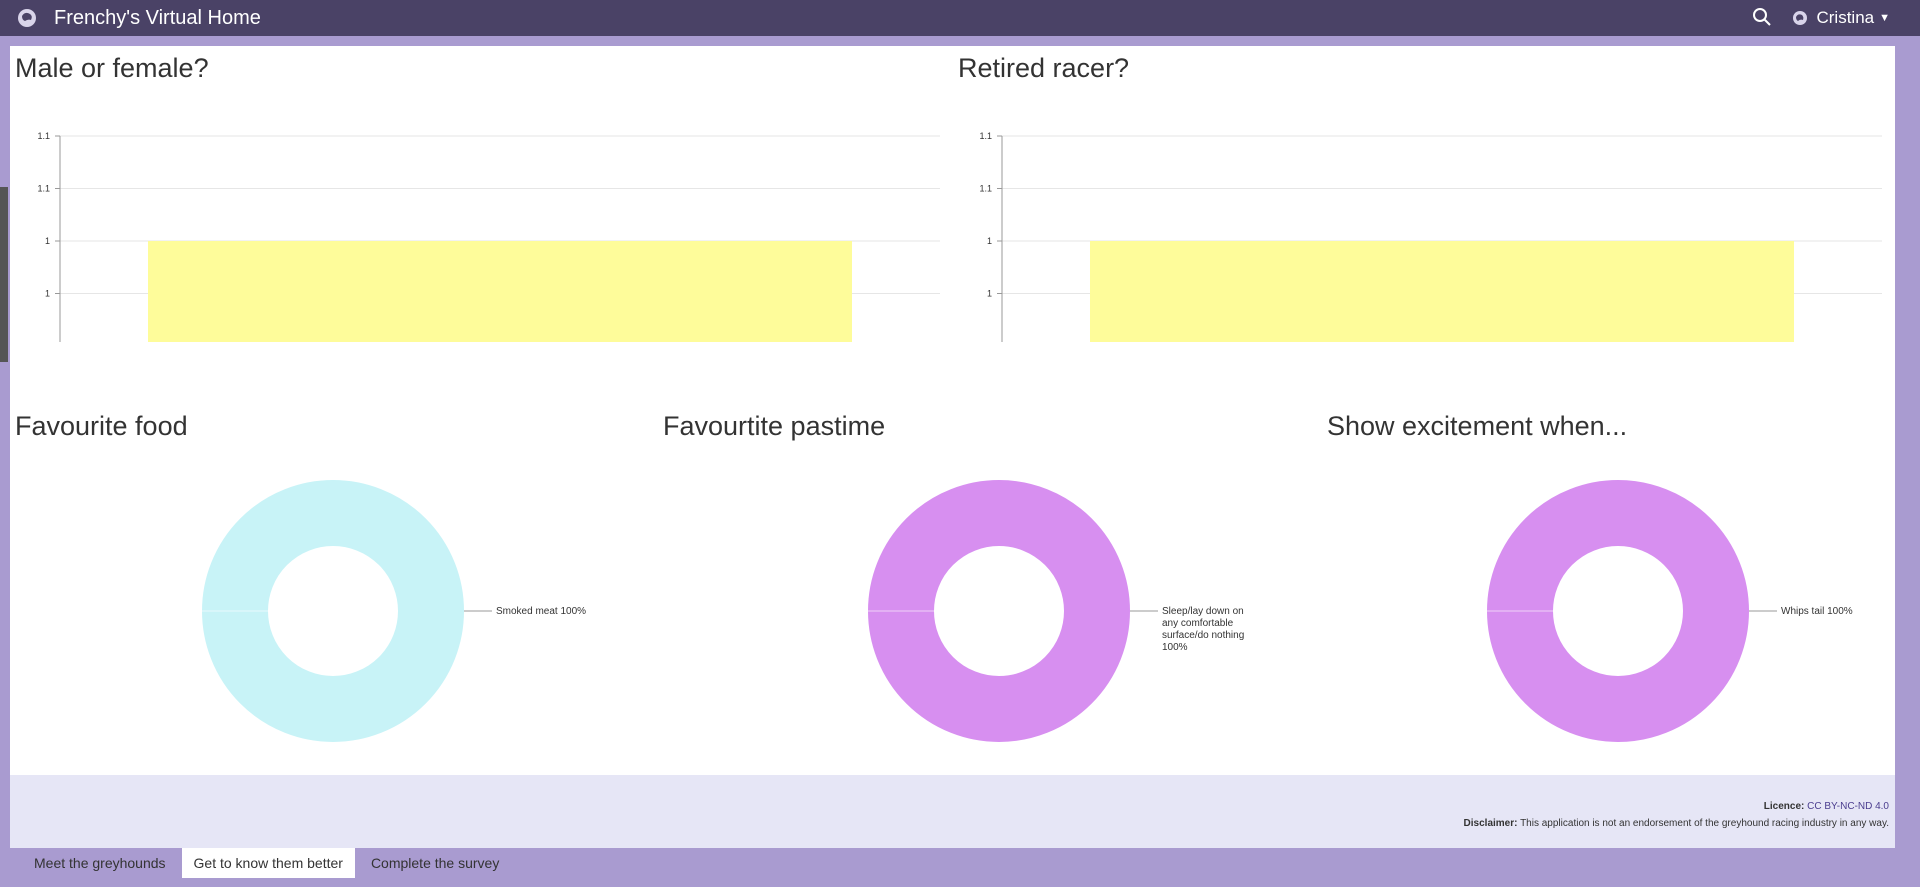 The height and width of the screenshot is (887, 1920). Describe the element at coordinates (1817, 611) in the screenshot. I see `slice-label: Whips tail 100%` at that location.